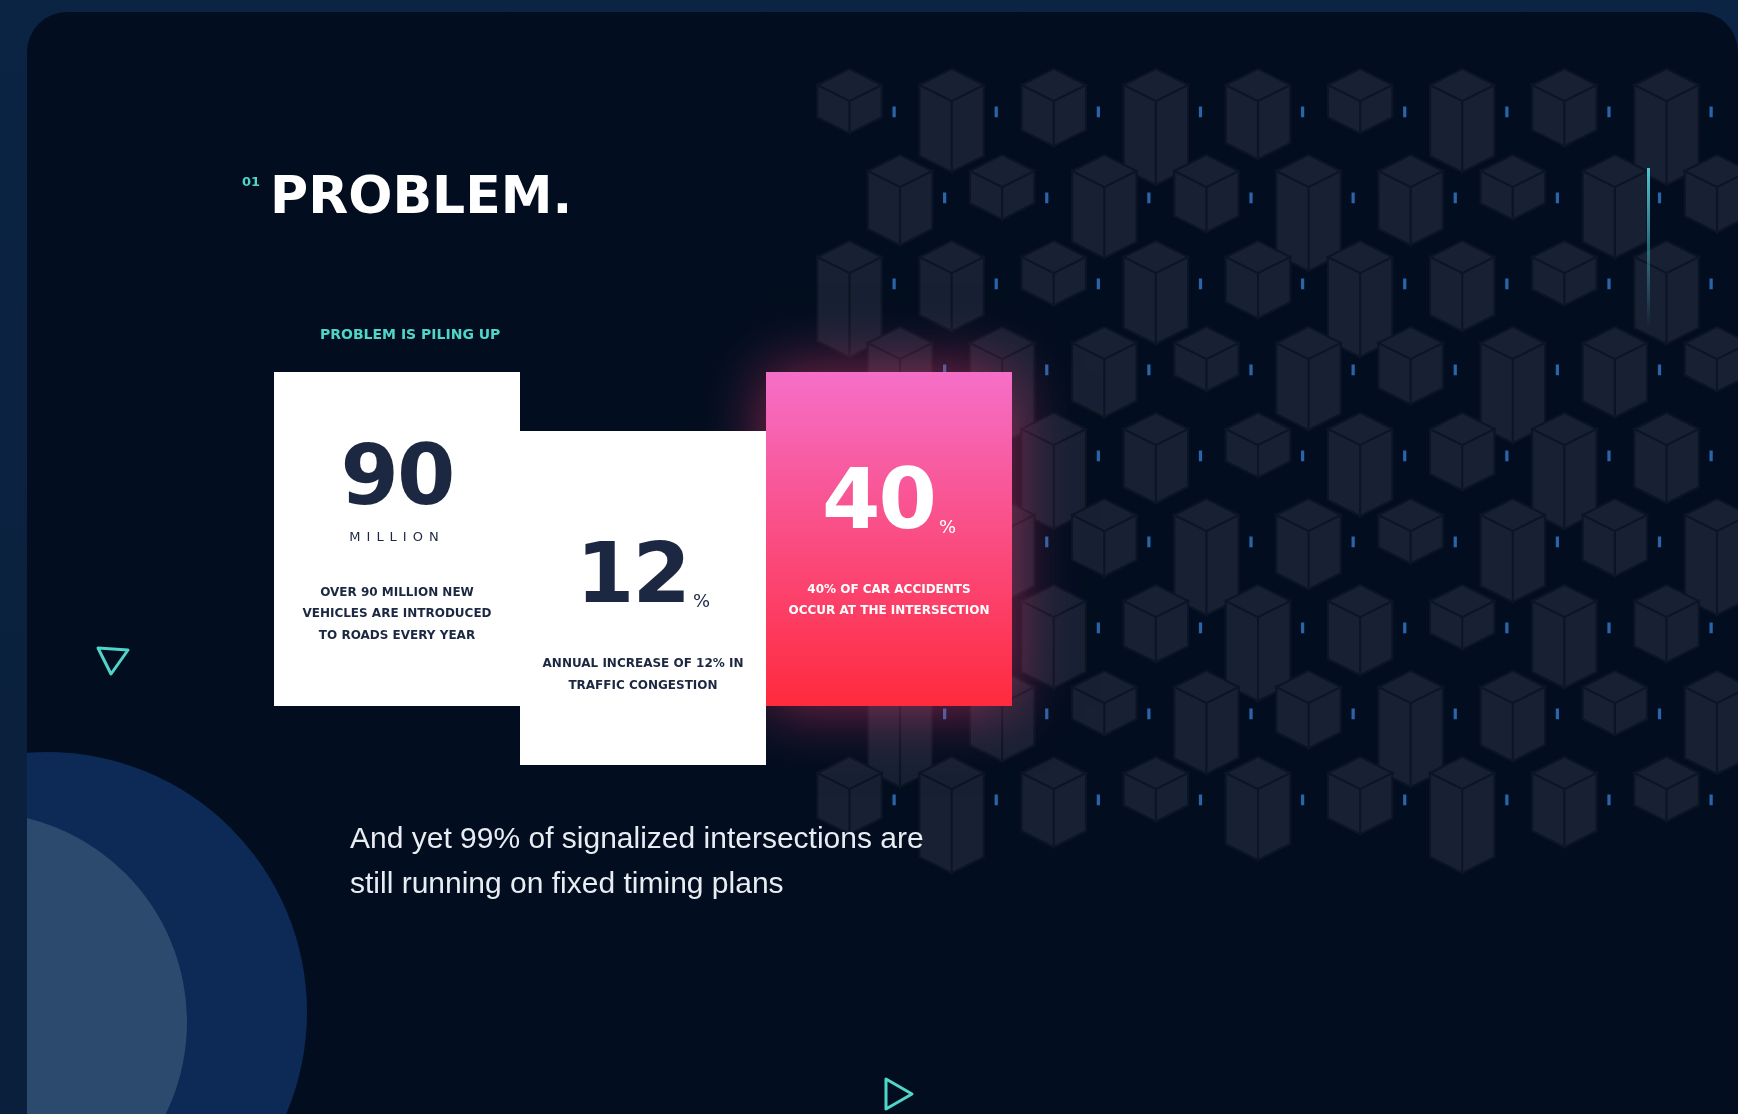 This screenshot has width=1738, height=1114. What do you see at coordinates (421, 195) in the screenshot?
I see `section-title: PROBLEM.` at bounding box center [421, 195].